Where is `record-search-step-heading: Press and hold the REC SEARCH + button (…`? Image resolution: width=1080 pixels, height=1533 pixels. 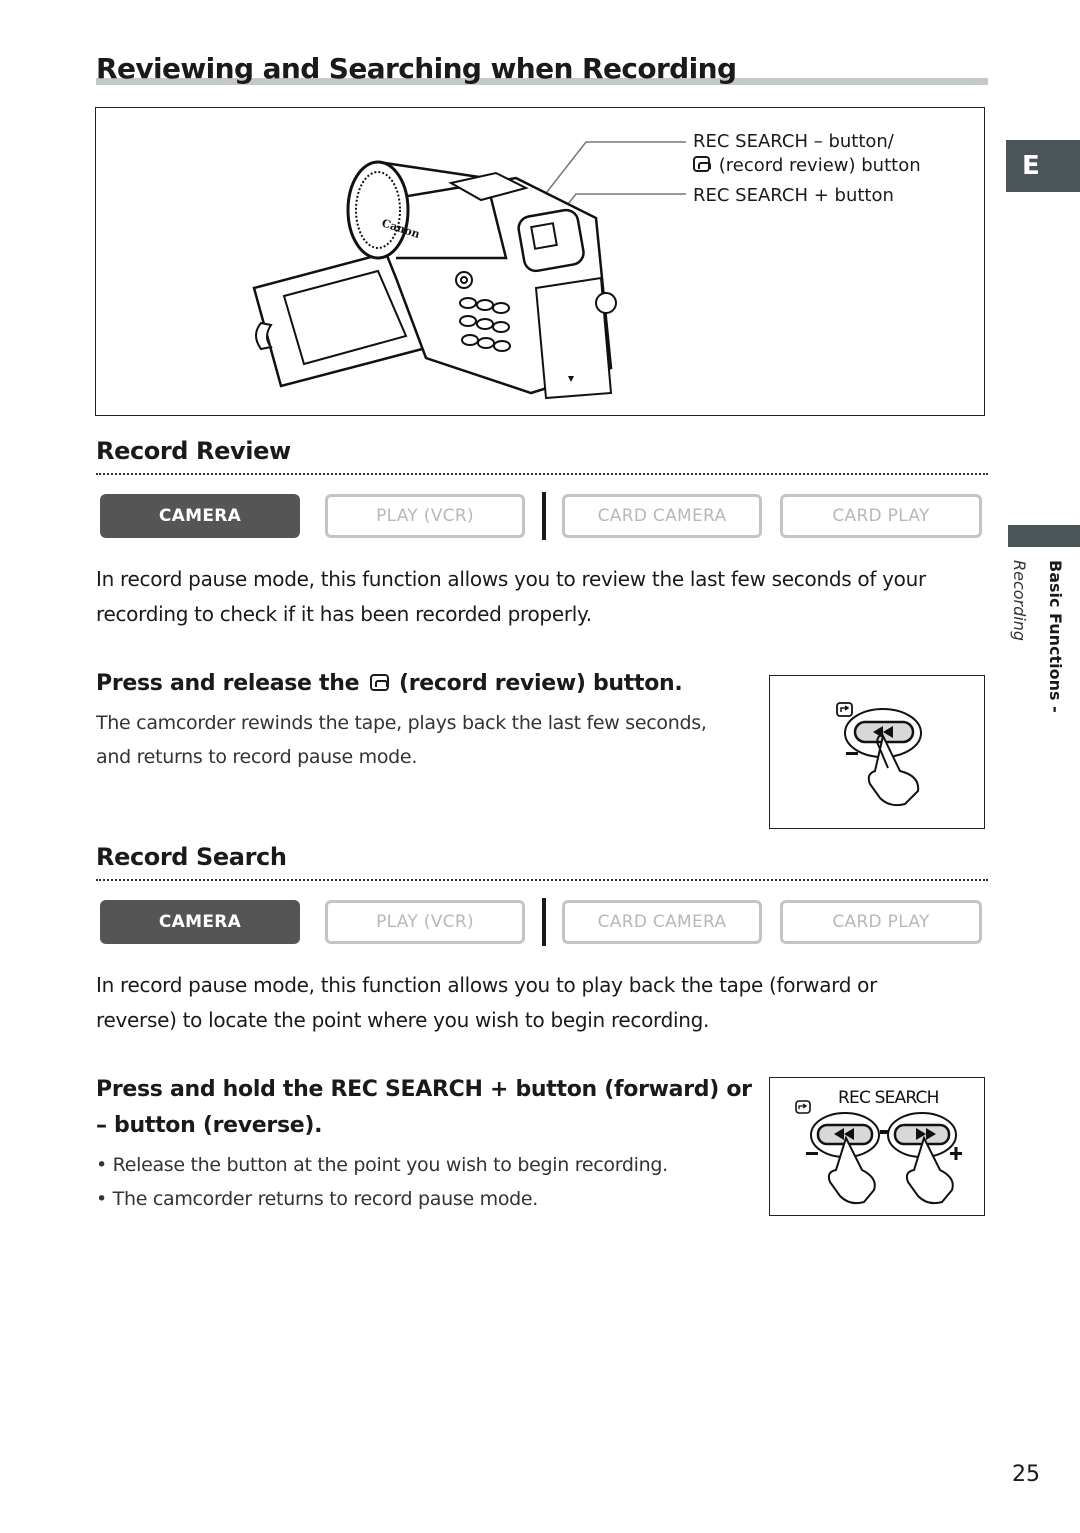 record-search-step-heading: Press and hold the REC SEARCH + button (… is located at coordinates (424, 1107).